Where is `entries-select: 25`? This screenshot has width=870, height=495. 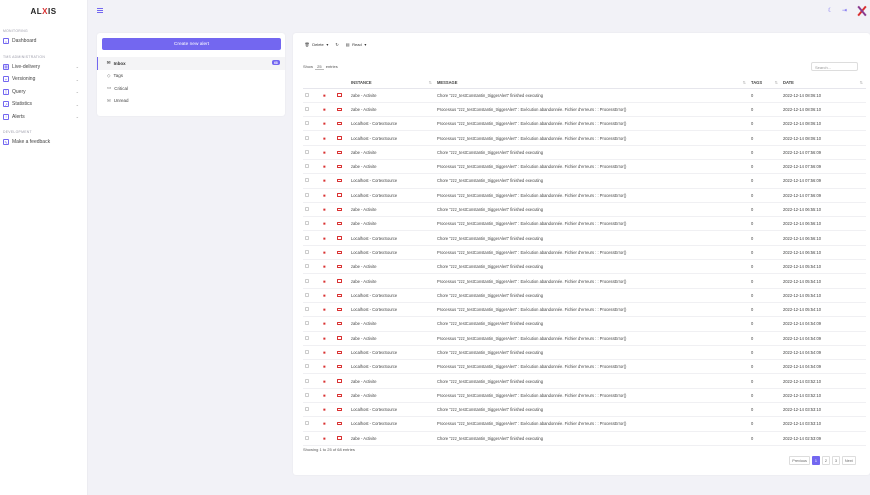
entries-select: 25 is located at coordinates (319, 67).